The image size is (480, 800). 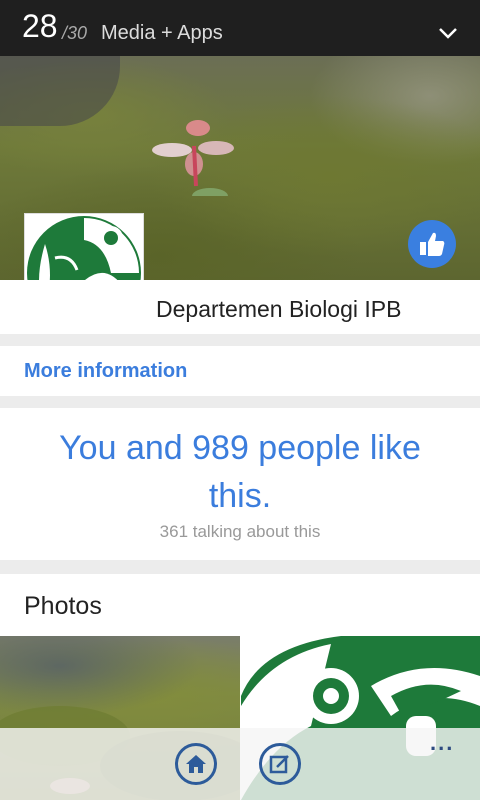 What do you see at coordinates (240, 531) in the screenshot?
I see `talking-about-count: 361 talking about this` at bounding box center [240, 531].